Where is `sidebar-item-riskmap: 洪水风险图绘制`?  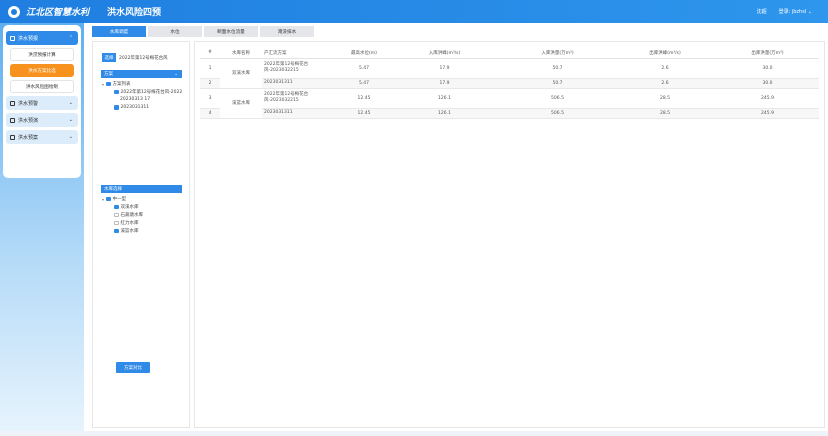
sidebar-item-riskmap: 洪水风险图绘制 is located at coordinates (42, 86).